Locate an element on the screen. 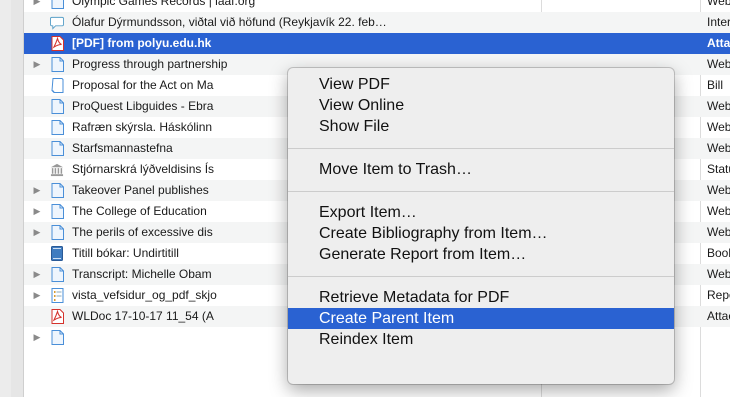  row-item-type: Interv is located at coordinates (718, 22).